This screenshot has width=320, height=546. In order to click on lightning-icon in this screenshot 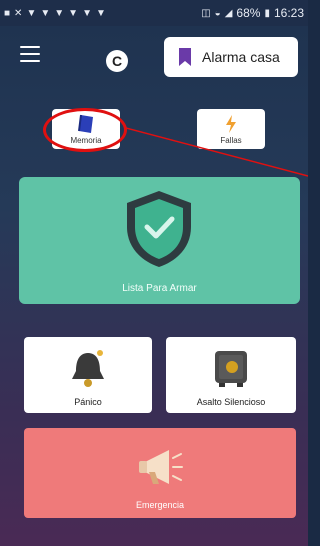, I will do `click(231, 123)`.